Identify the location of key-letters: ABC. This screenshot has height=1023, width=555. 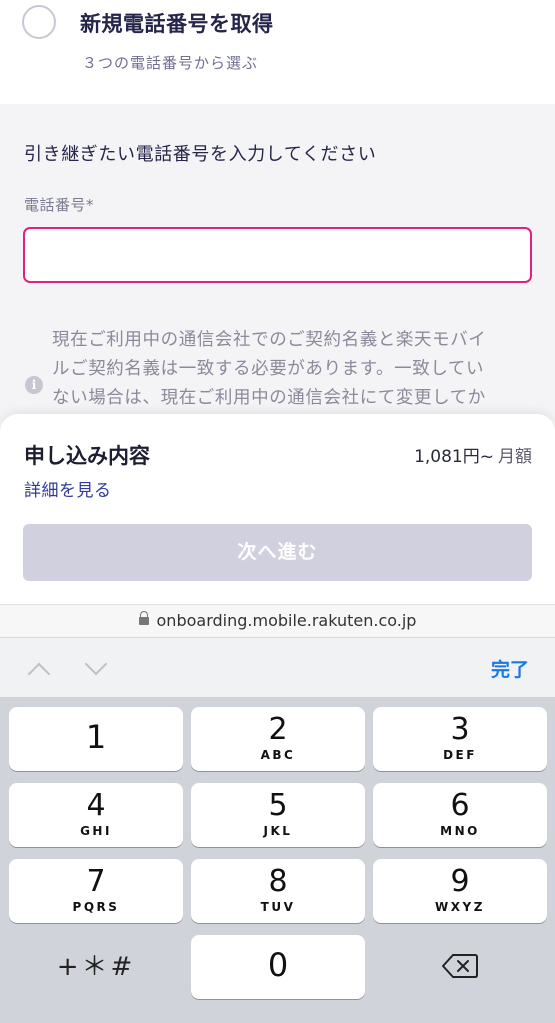
(278, 755).